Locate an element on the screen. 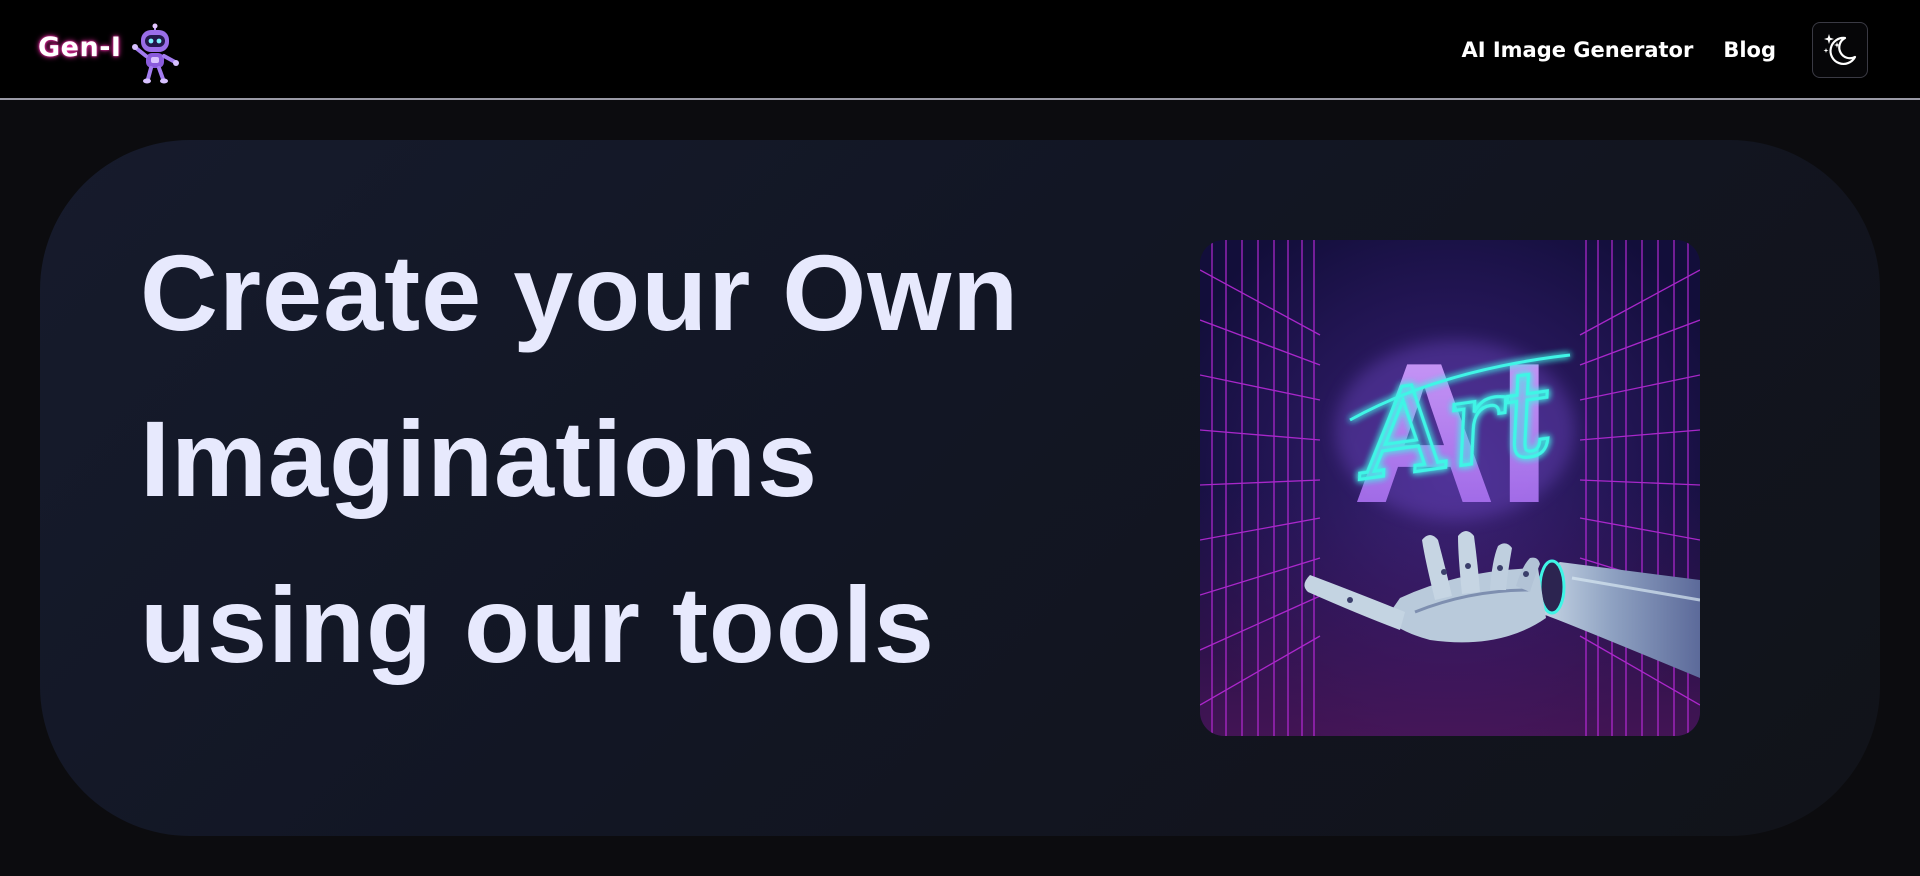 This screenshot has height=876, width=1920. nav-link-blog: Blog is located at coordinates (1749, 50).